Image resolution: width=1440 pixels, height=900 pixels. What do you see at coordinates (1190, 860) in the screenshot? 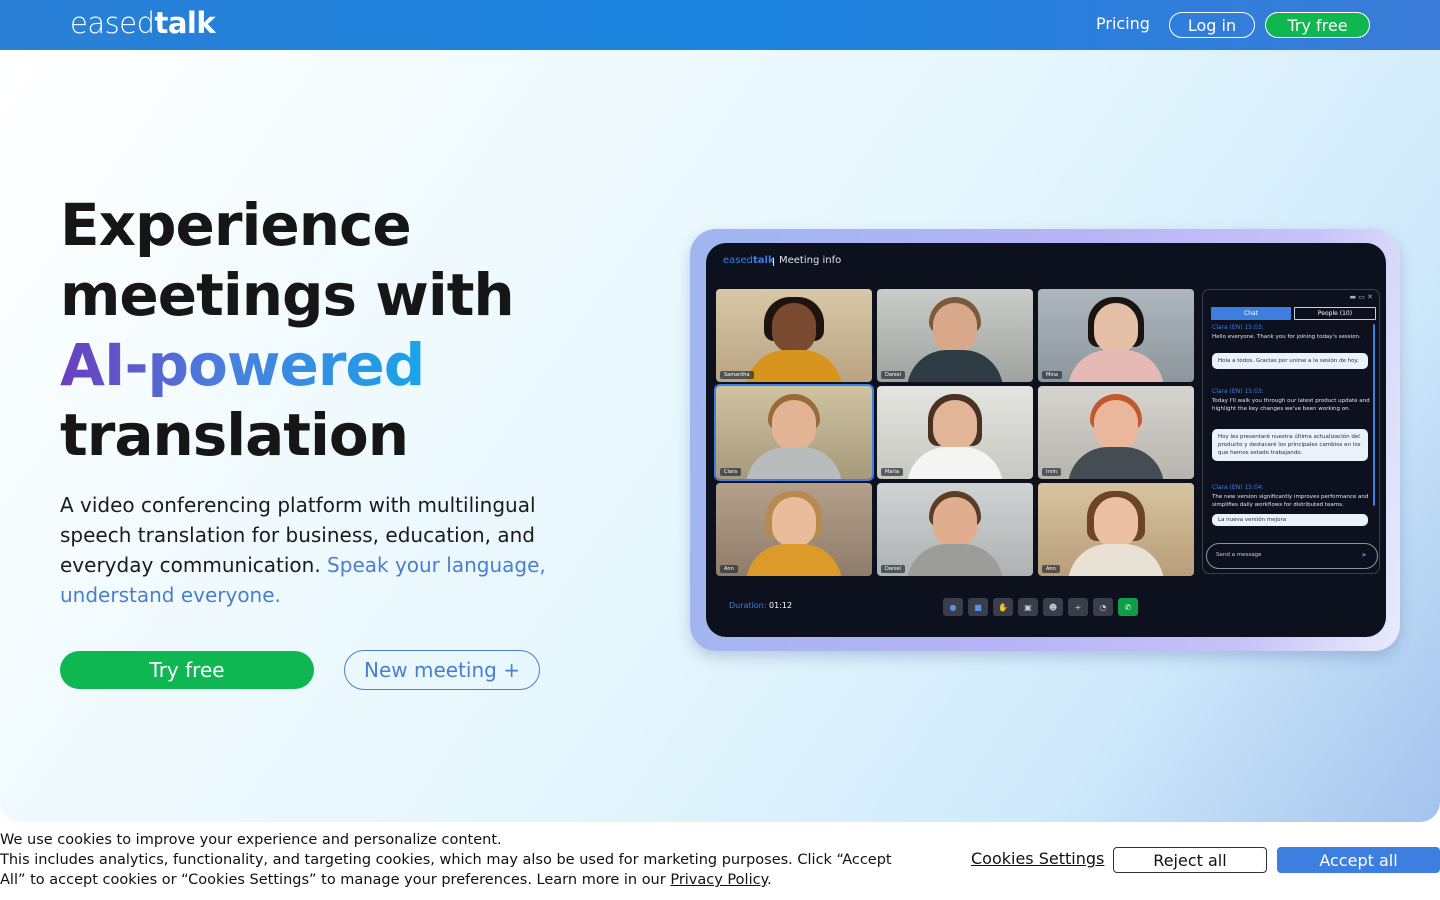
I see `reject-all-button: Reject all` at bounding box center [1190, 860].